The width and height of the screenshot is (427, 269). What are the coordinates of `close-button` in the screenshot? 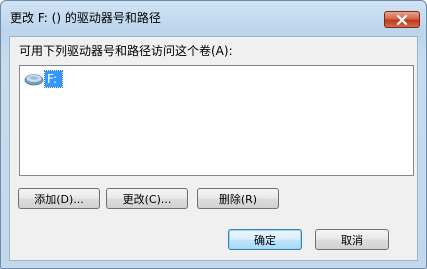 It's located at (402, 19).